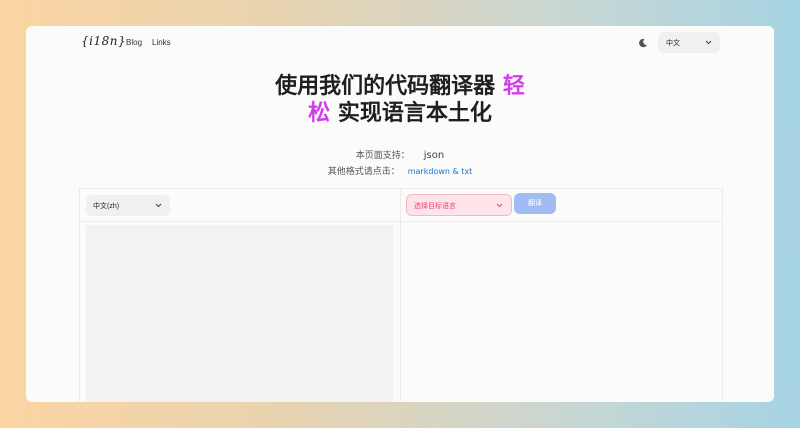  Describe the element at coordinates (382, 156) in the screenshot. I see `supported-format-label: 本页面支持：` at that location.